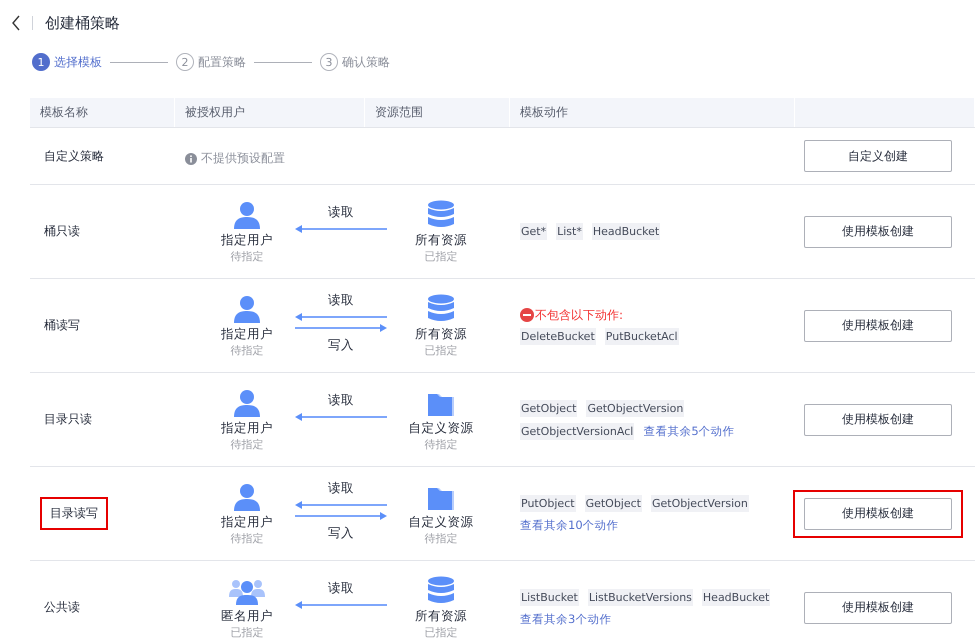 The width and height of the screenshot is (975, 644). What do you see at coordinates (640, 597) in the screenshot?
I see `action-tag: ListBucketVersions` at bounding box center [640, 597].